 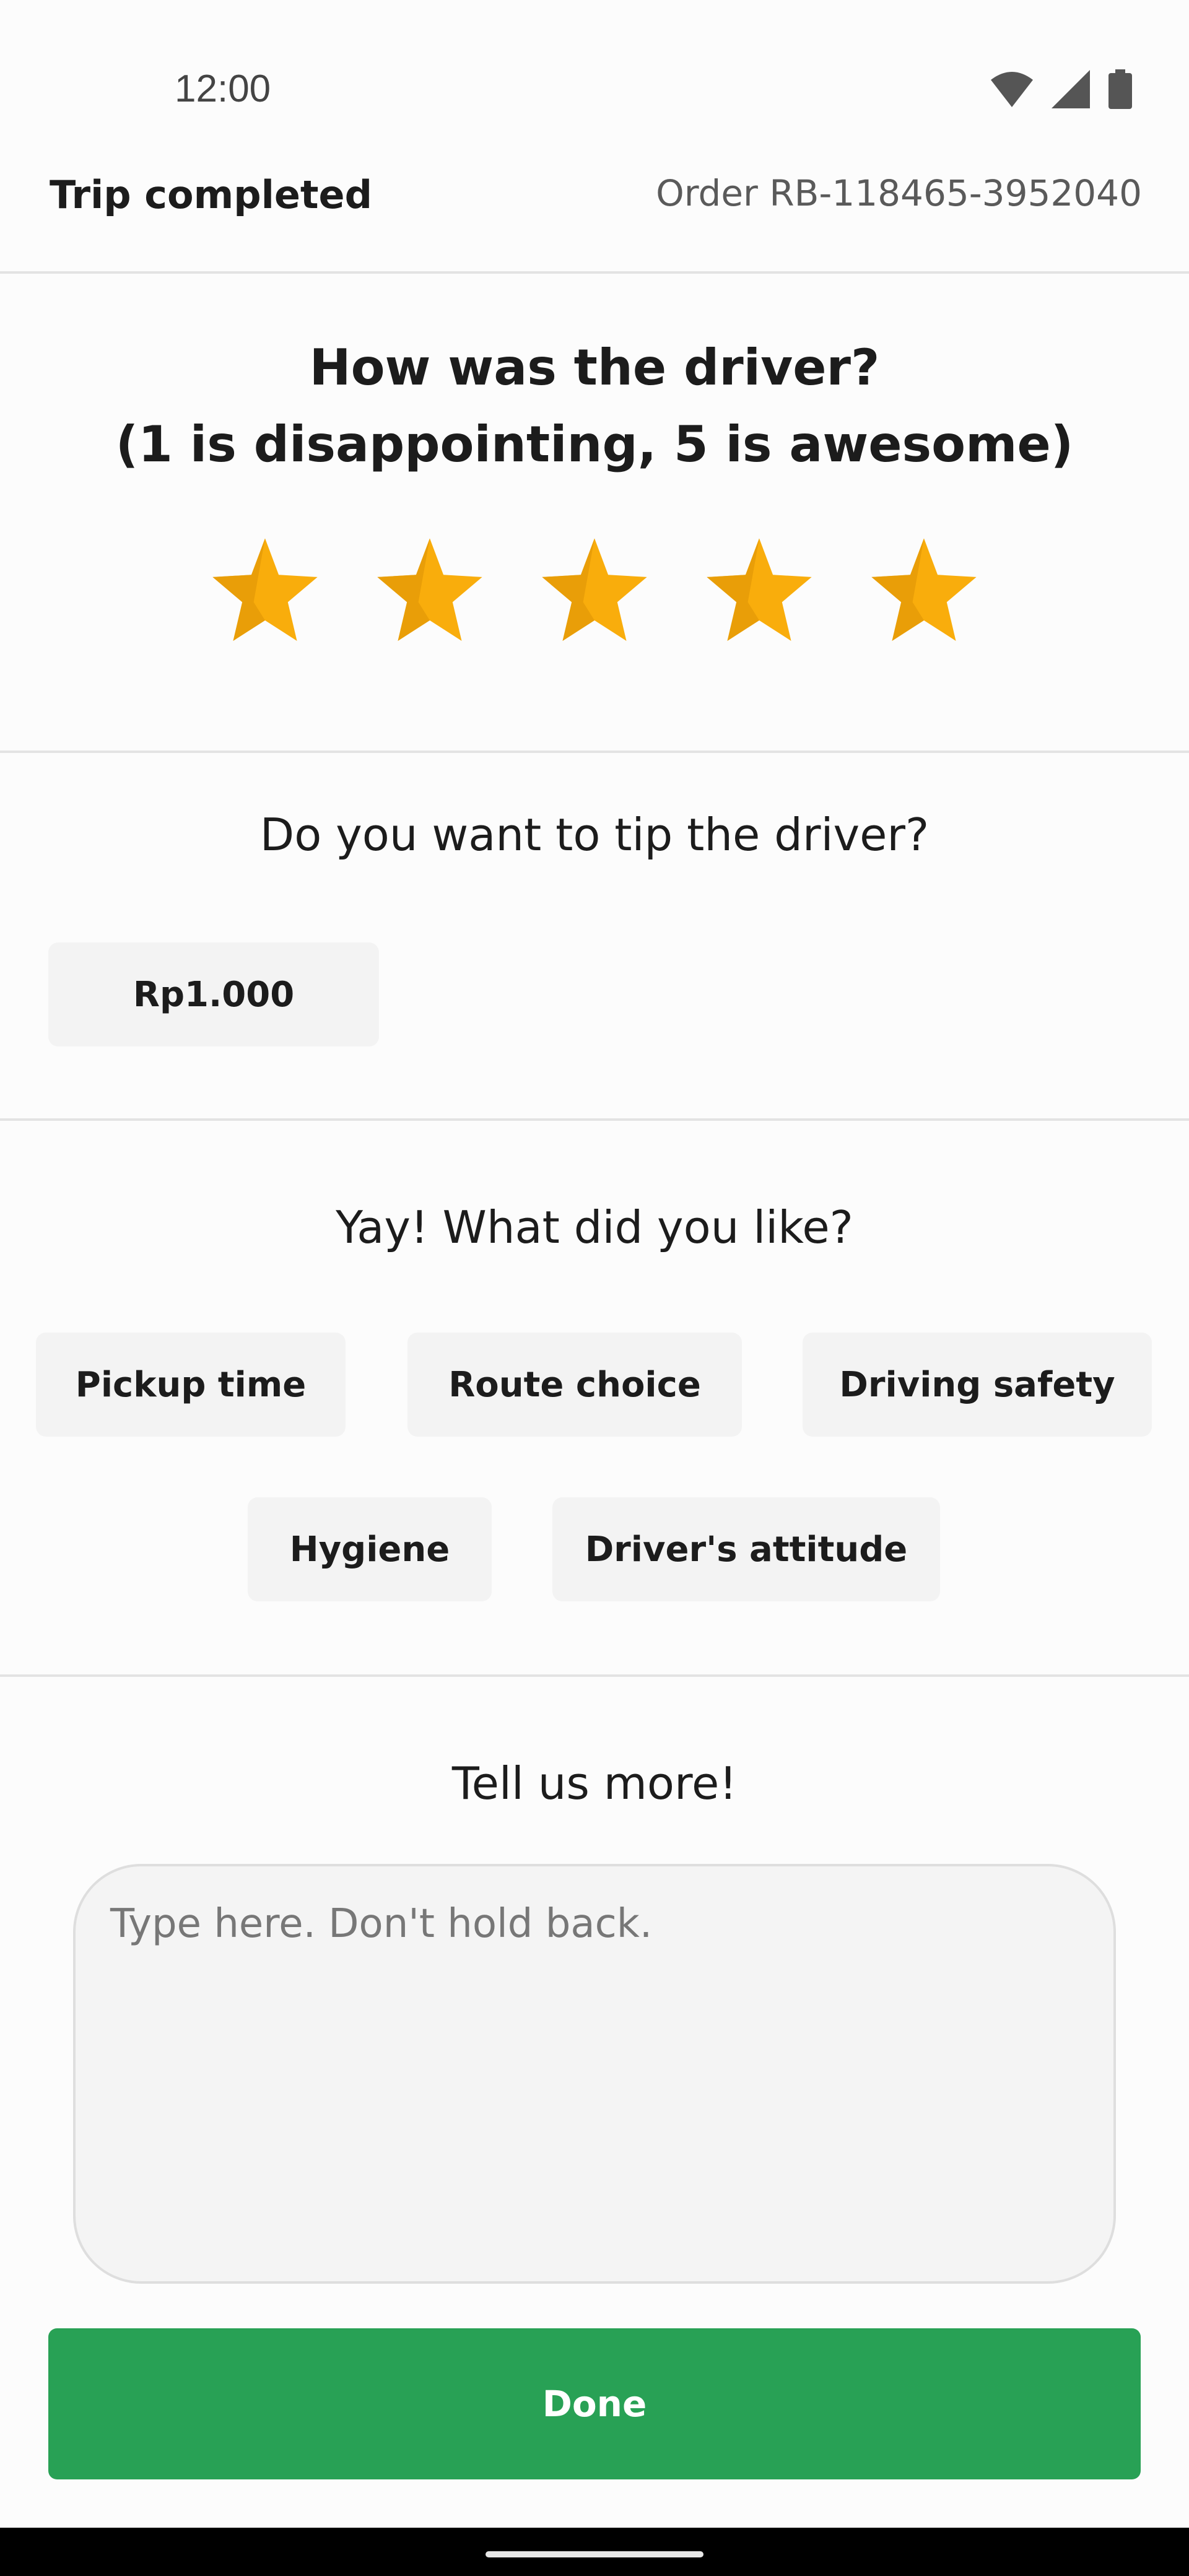 I want to click on system-navigation-bar, so click(x=594, y=2552).